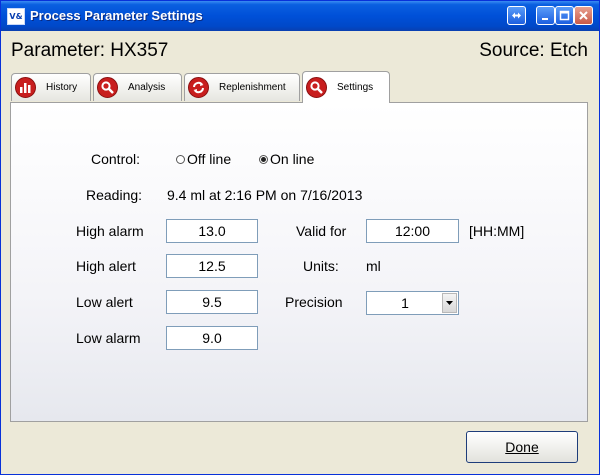 The height and width of the screenshot is (475, 600). I want to click on tab-settings: Settings, so click(346, 87).